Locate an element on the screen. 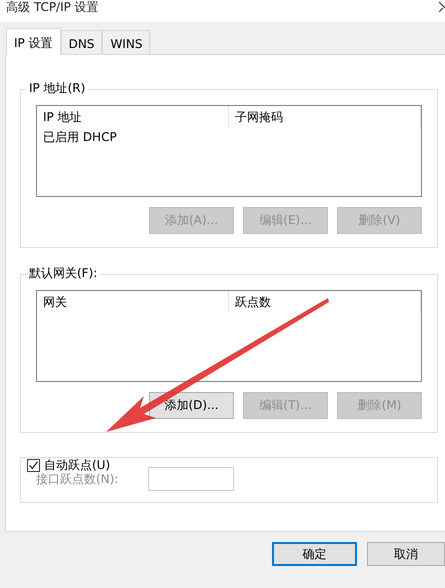 The width and height of the screenshot is (445, 588). tab: IP 设置 is located at coordinates (33, 41).